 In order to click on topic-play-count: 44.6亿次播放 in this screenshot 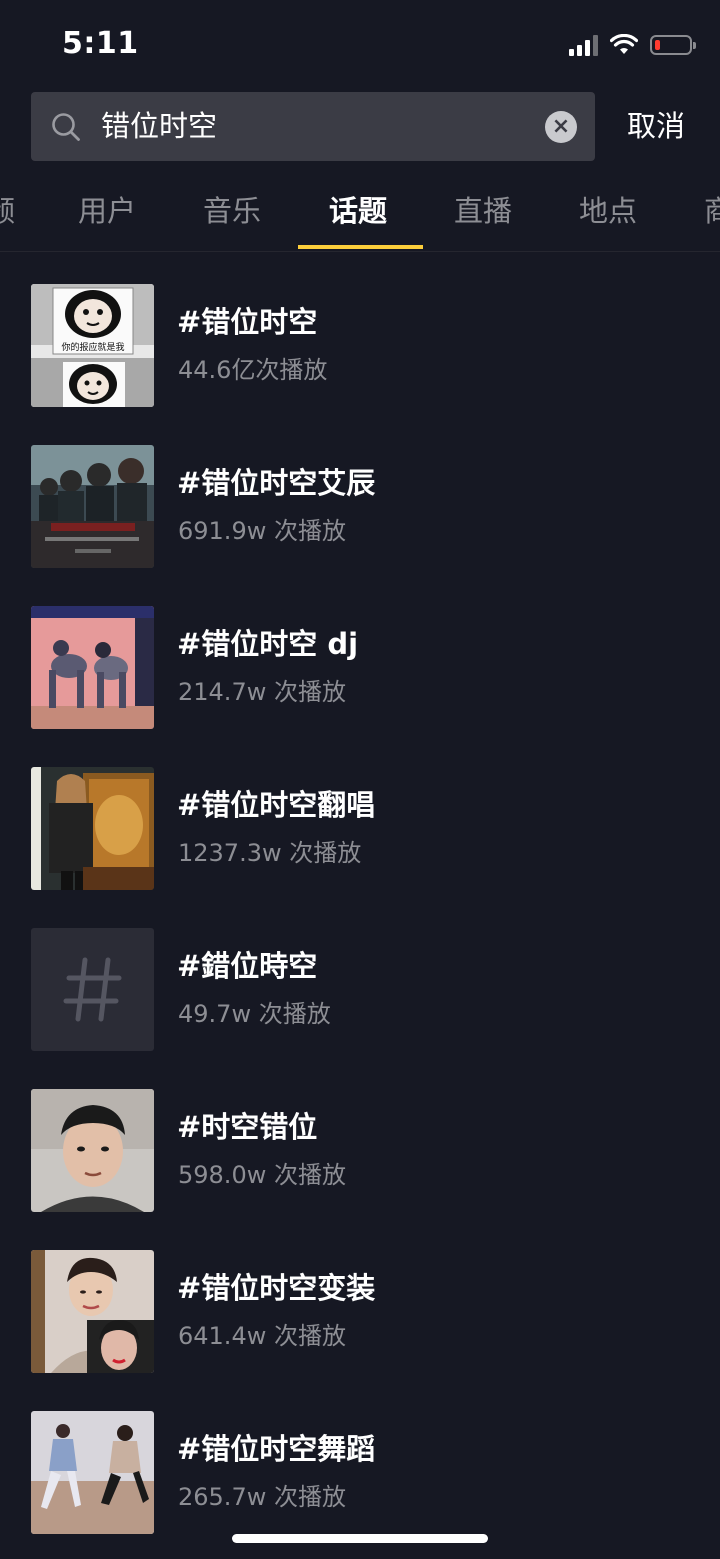, I will do `click(253, 370)`.